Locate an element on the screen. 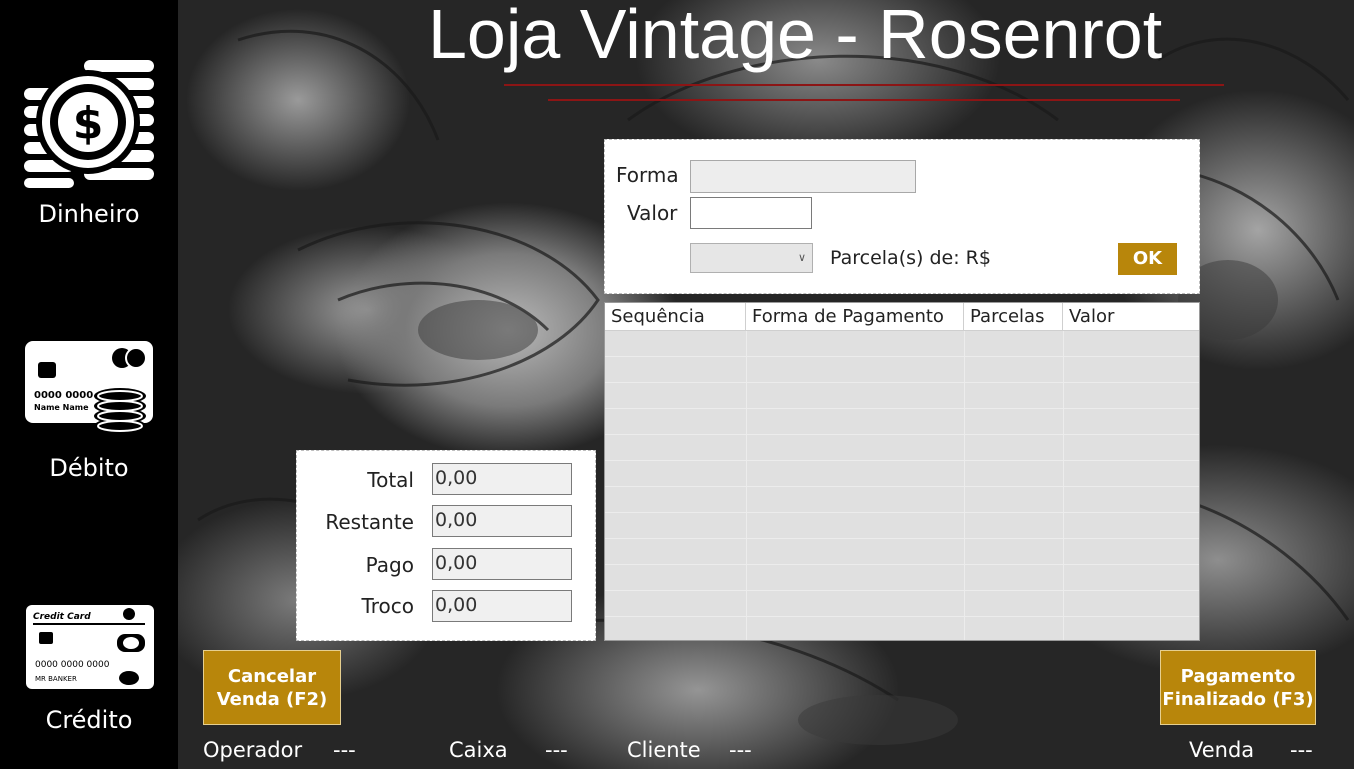 Image resolution: width=1354 pixels, height=769 pixels. cancel-sale-label-line1: Cancelar is located at coordinates (272, 676).